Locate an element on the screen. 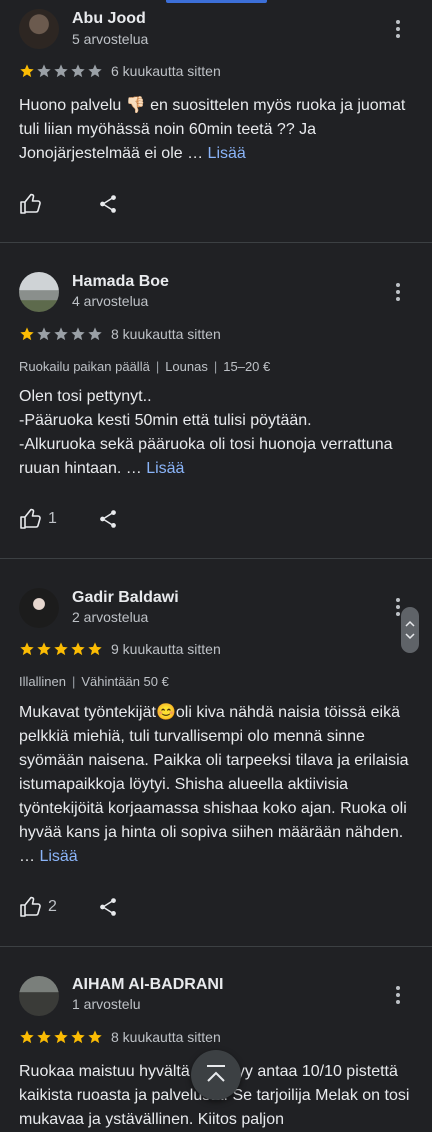  review-date: 9 kuukautta sitten is located at coordinates (166, 649).